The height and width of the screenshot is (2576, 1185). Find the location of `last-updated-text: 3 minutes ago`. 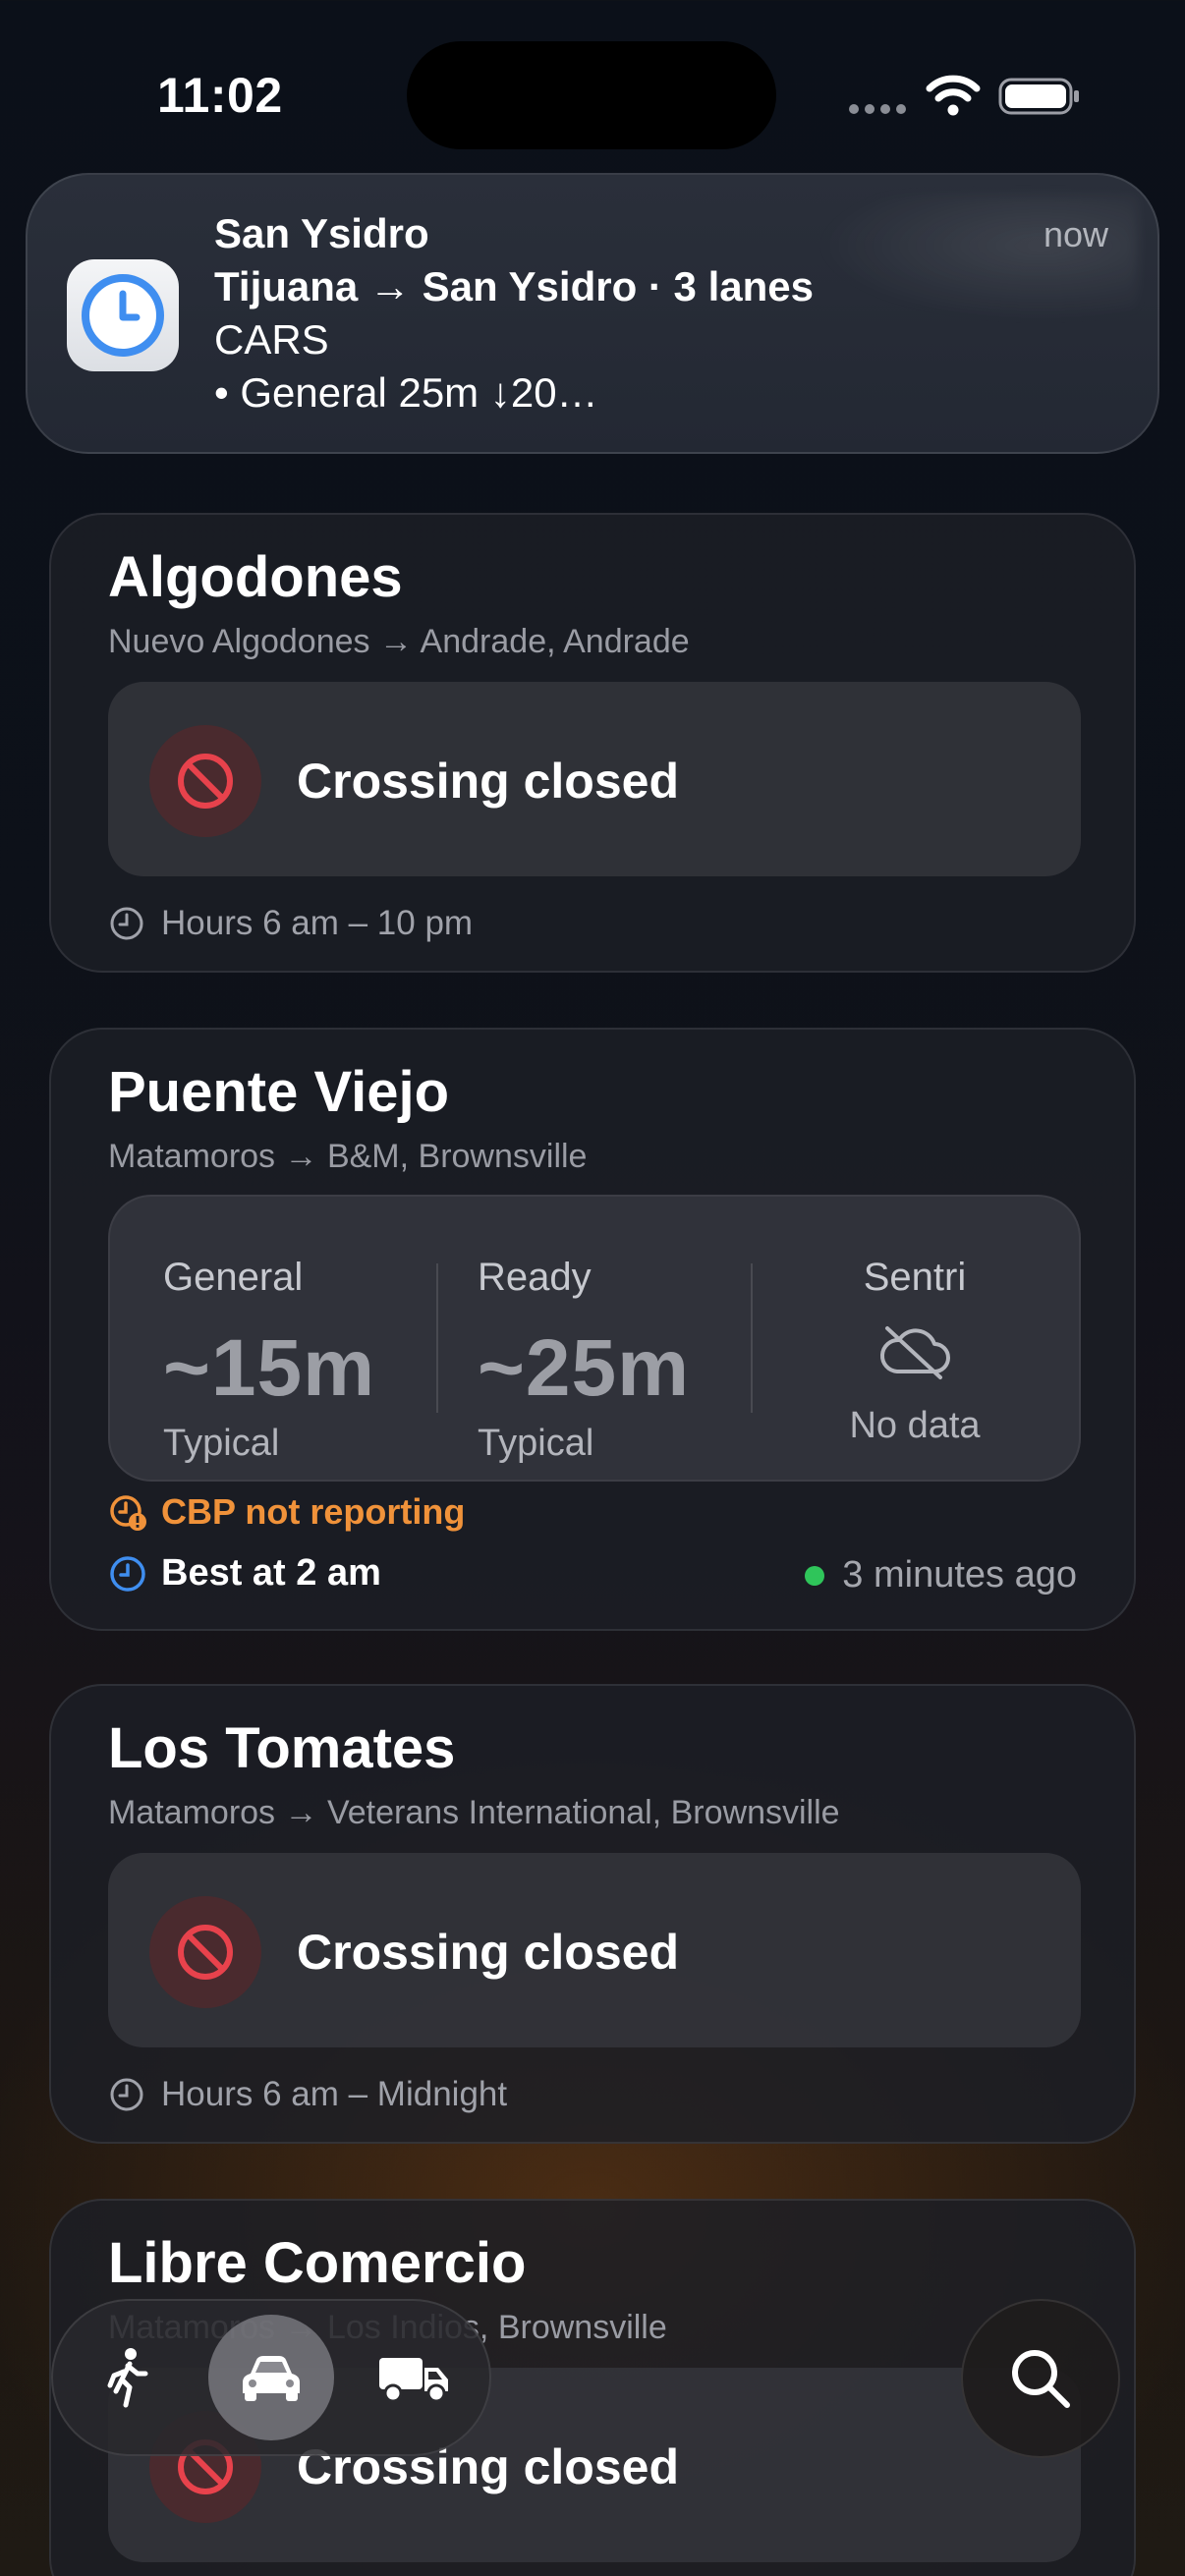

last-updated-text: 3 minutes ago is located at coordinates (960, 1575).